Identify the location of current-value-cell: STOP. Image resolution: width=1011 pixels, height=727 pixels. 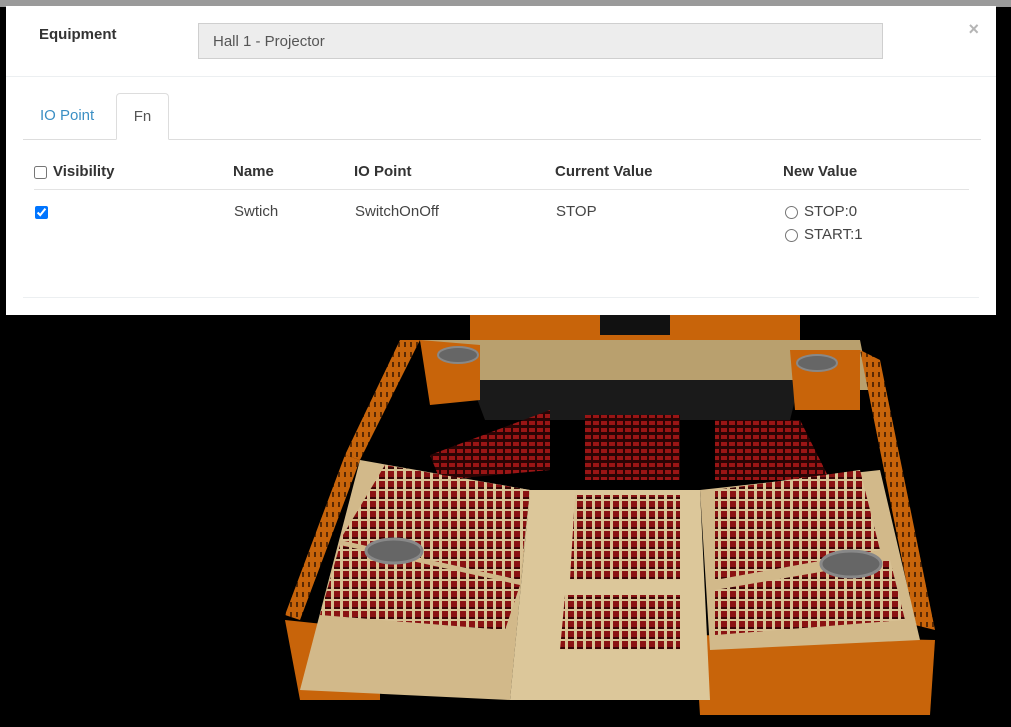
(576, 211).